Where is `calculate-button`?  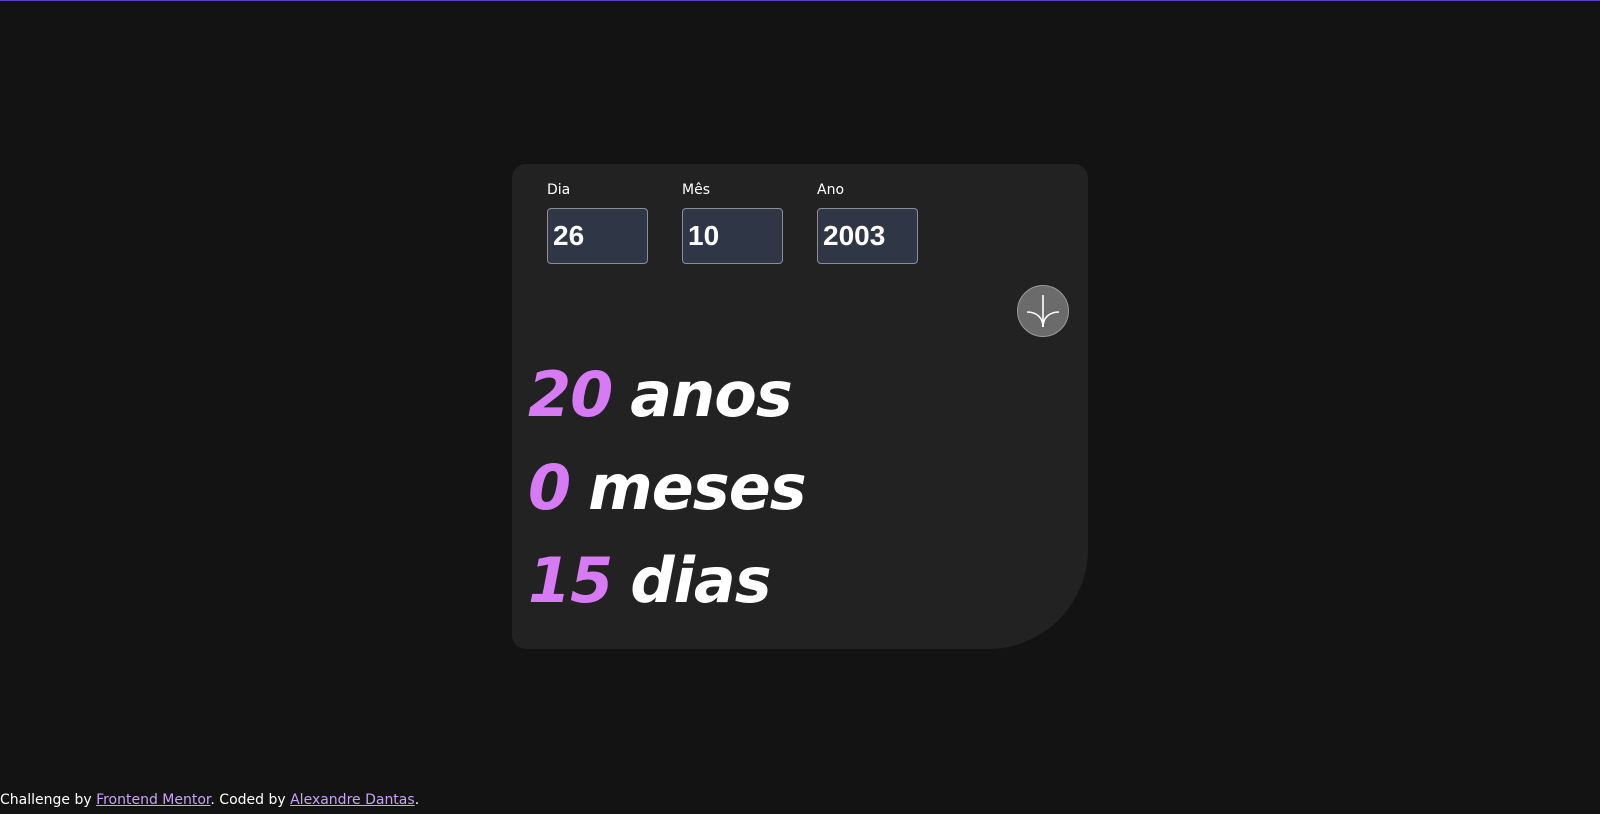 calculate-button is located at coordinates (1043, 311).